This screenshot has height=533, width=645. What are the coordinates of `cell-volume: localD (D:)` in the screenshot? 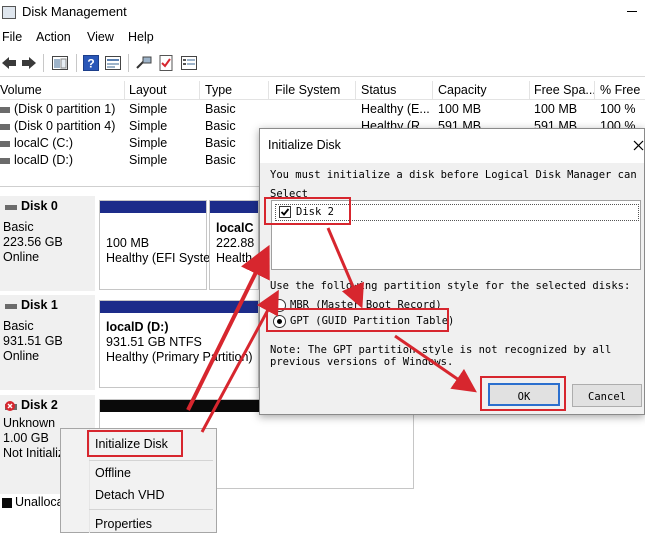 It's located at (44, 160).